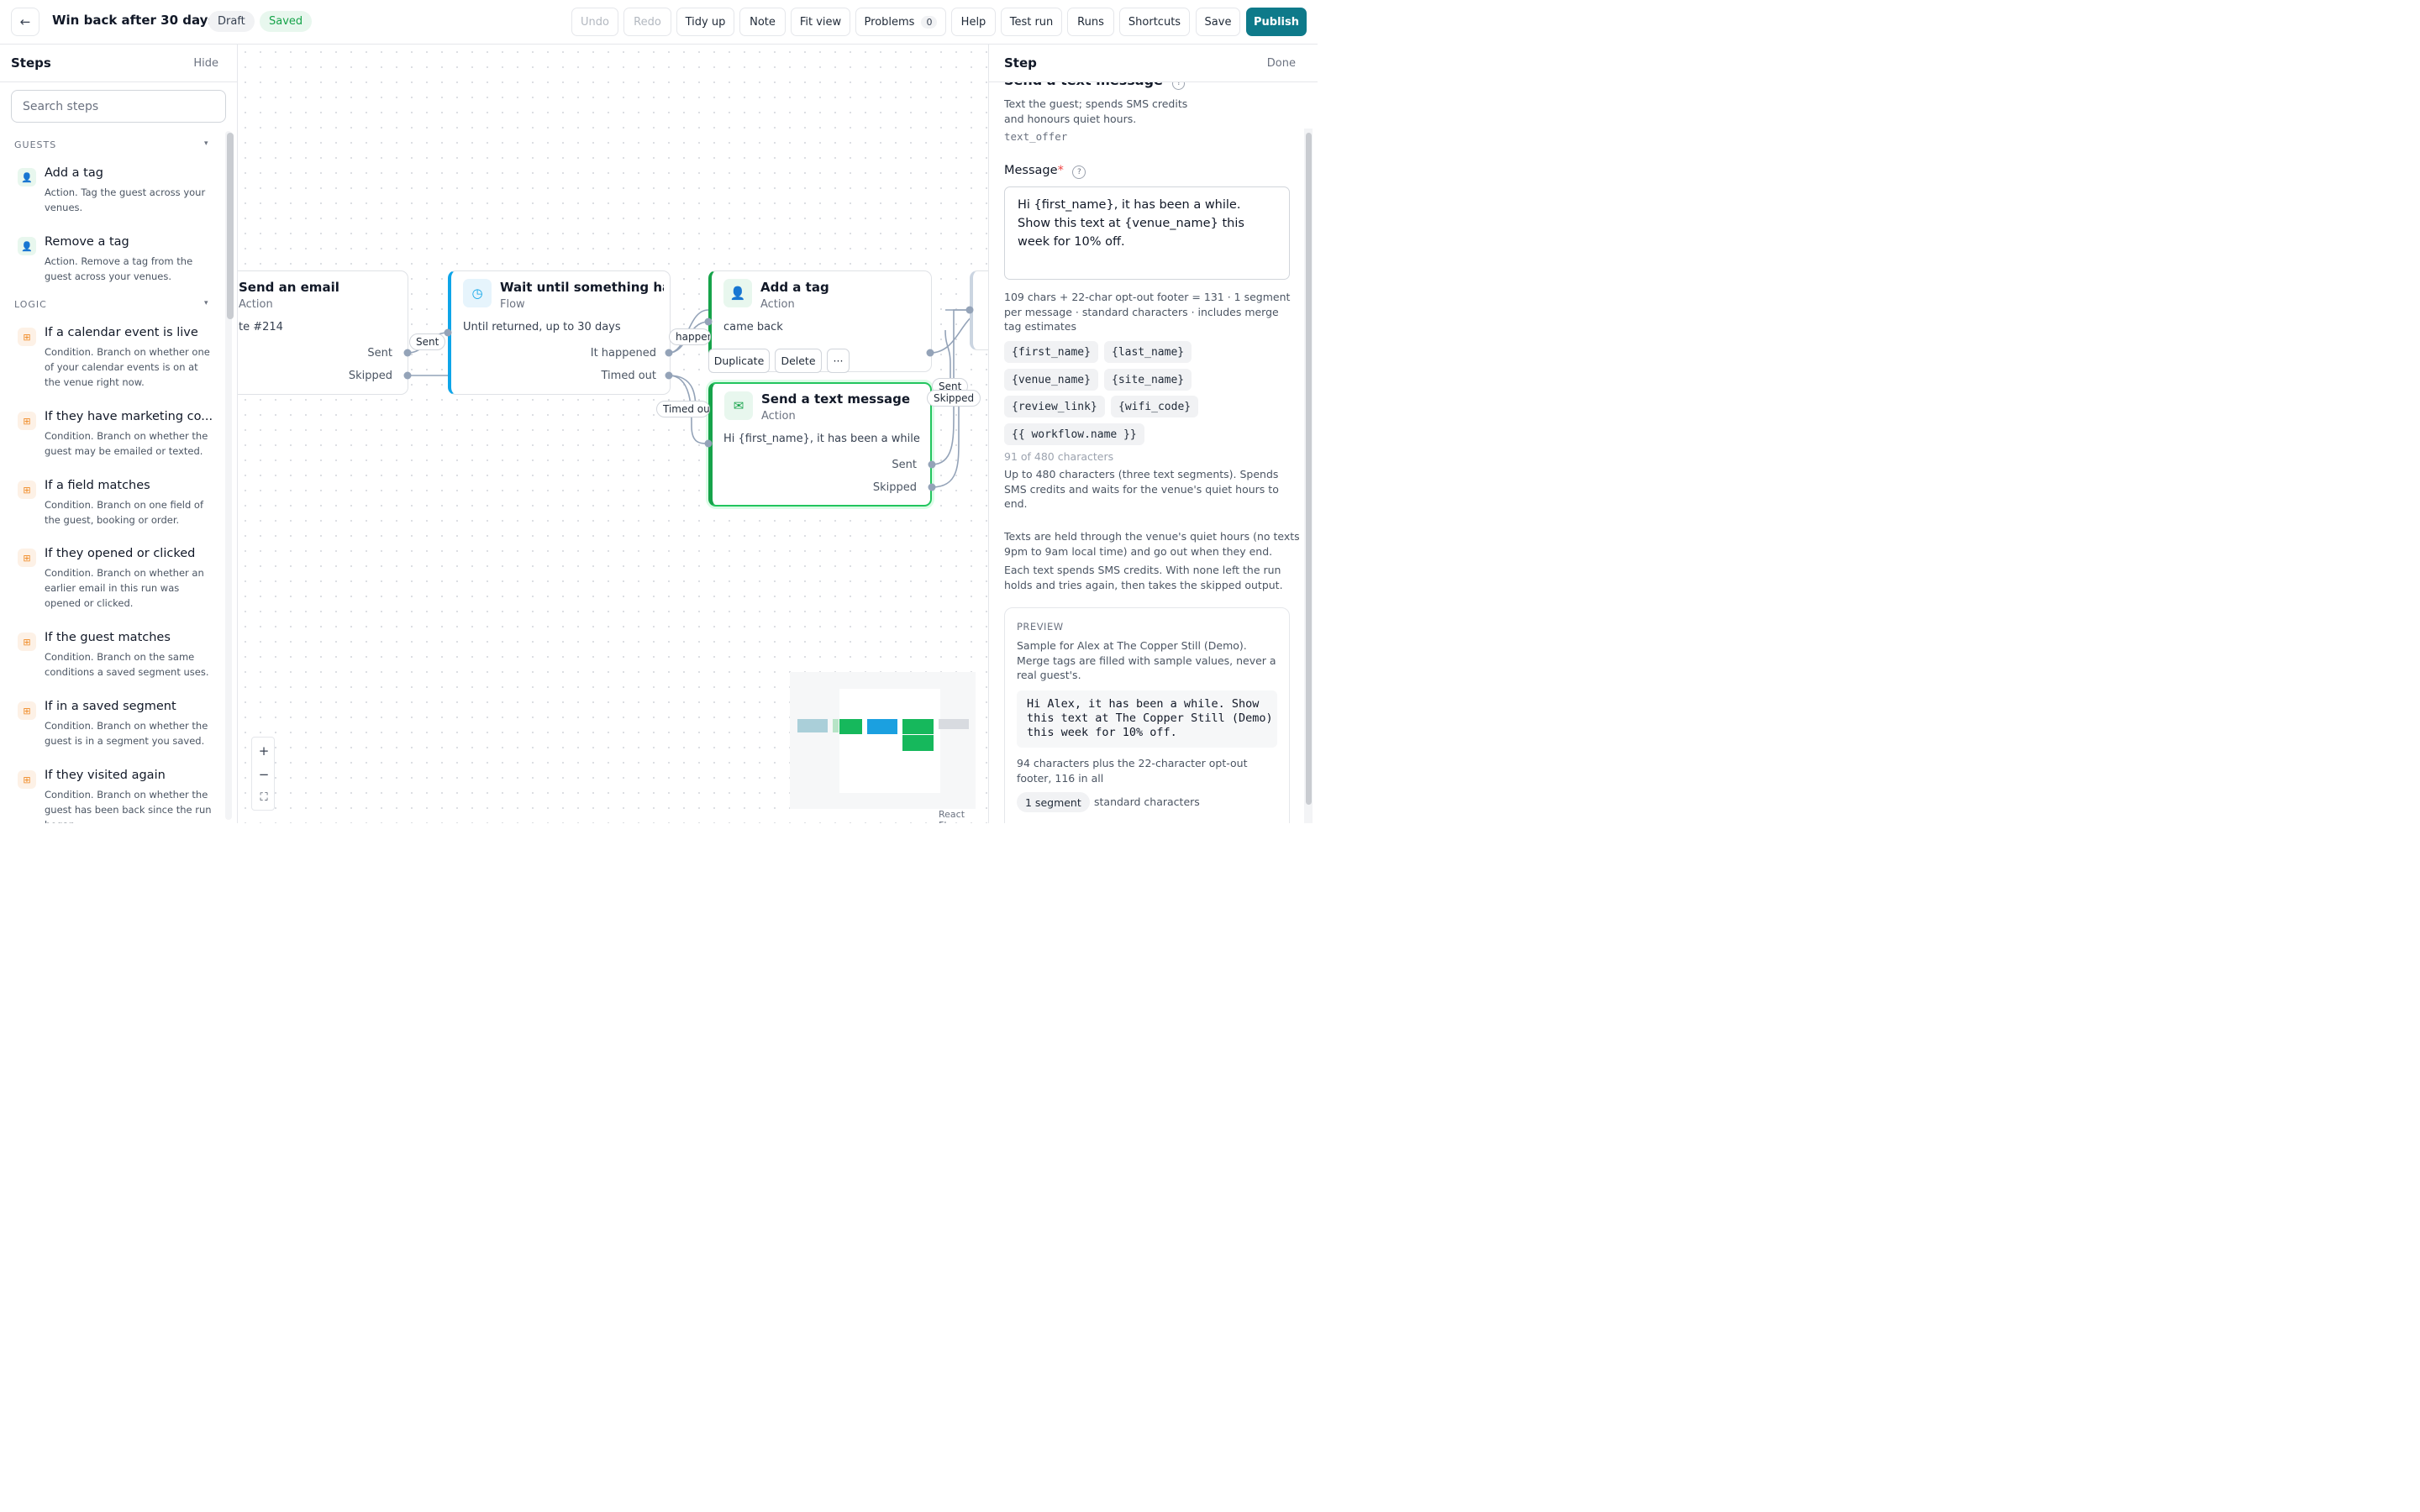 This screenshot has width=2420, height=1512. Describe the element at coordinates (647, 22) in the screenshot. I see `redo-button: Redo` at that location.